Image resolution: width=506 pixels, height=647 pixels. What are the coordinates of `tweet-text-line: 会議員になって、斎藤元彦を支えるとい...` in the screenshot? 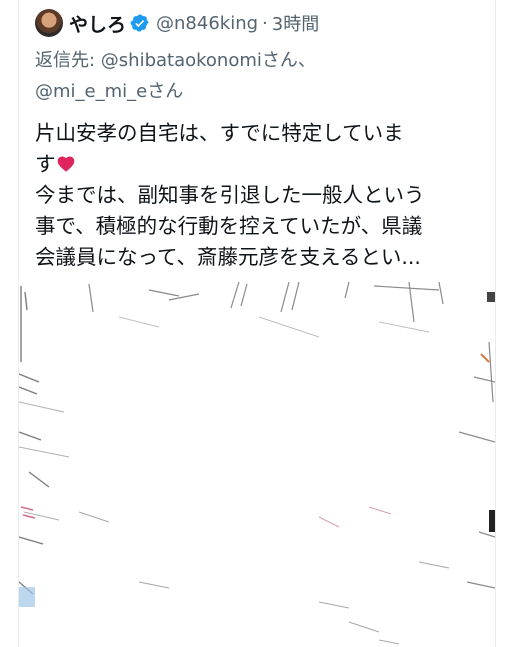 It's located at (228, 257).